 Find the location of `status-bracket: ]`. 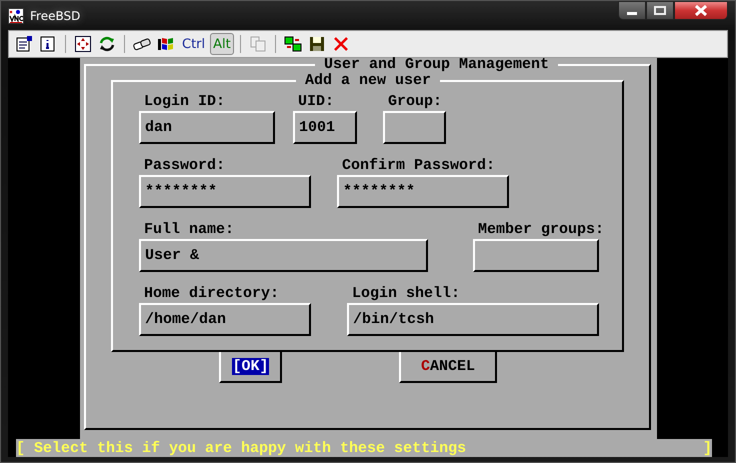

status-bracket: ] is located at coordinates (707, 448).